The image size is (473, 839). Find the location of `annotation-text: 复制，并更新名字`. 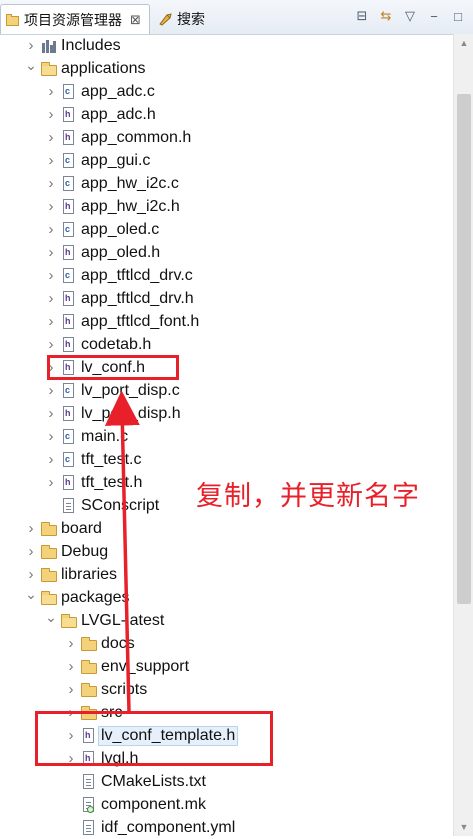

annotation-text: 复制，并更新名字 is located at coordinates (308, 496).